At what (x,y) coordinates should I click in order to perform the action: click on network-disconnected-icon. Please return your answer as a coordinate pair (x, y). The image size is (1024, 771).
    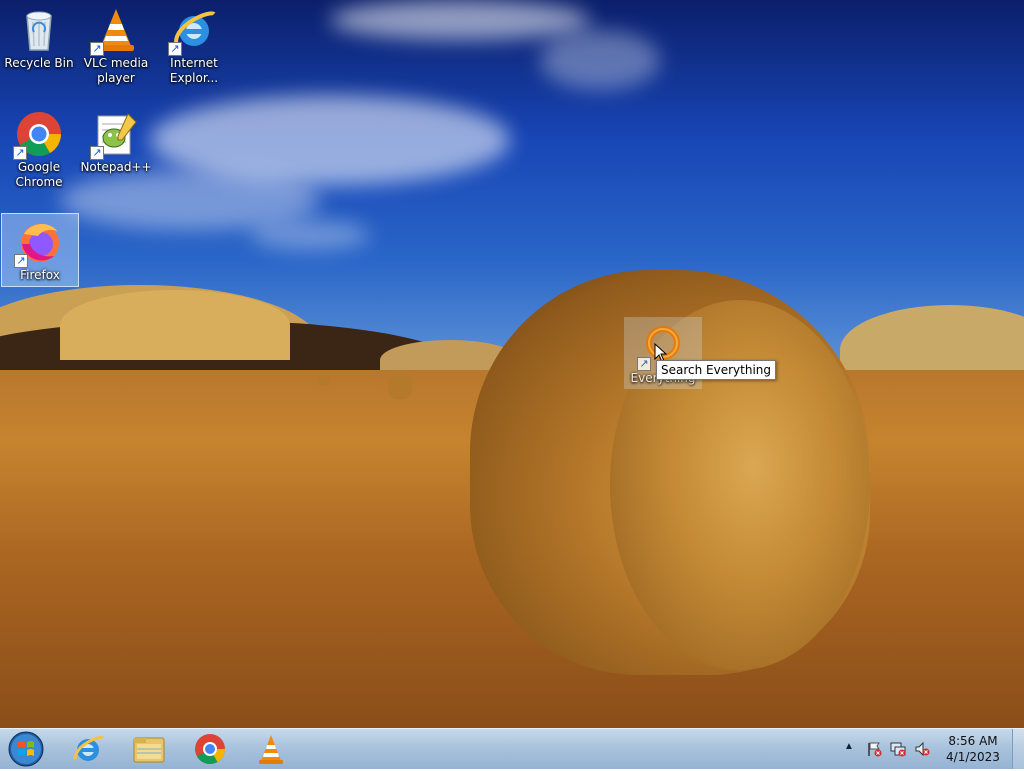
    Looking at the image, I should click on (898, 749).